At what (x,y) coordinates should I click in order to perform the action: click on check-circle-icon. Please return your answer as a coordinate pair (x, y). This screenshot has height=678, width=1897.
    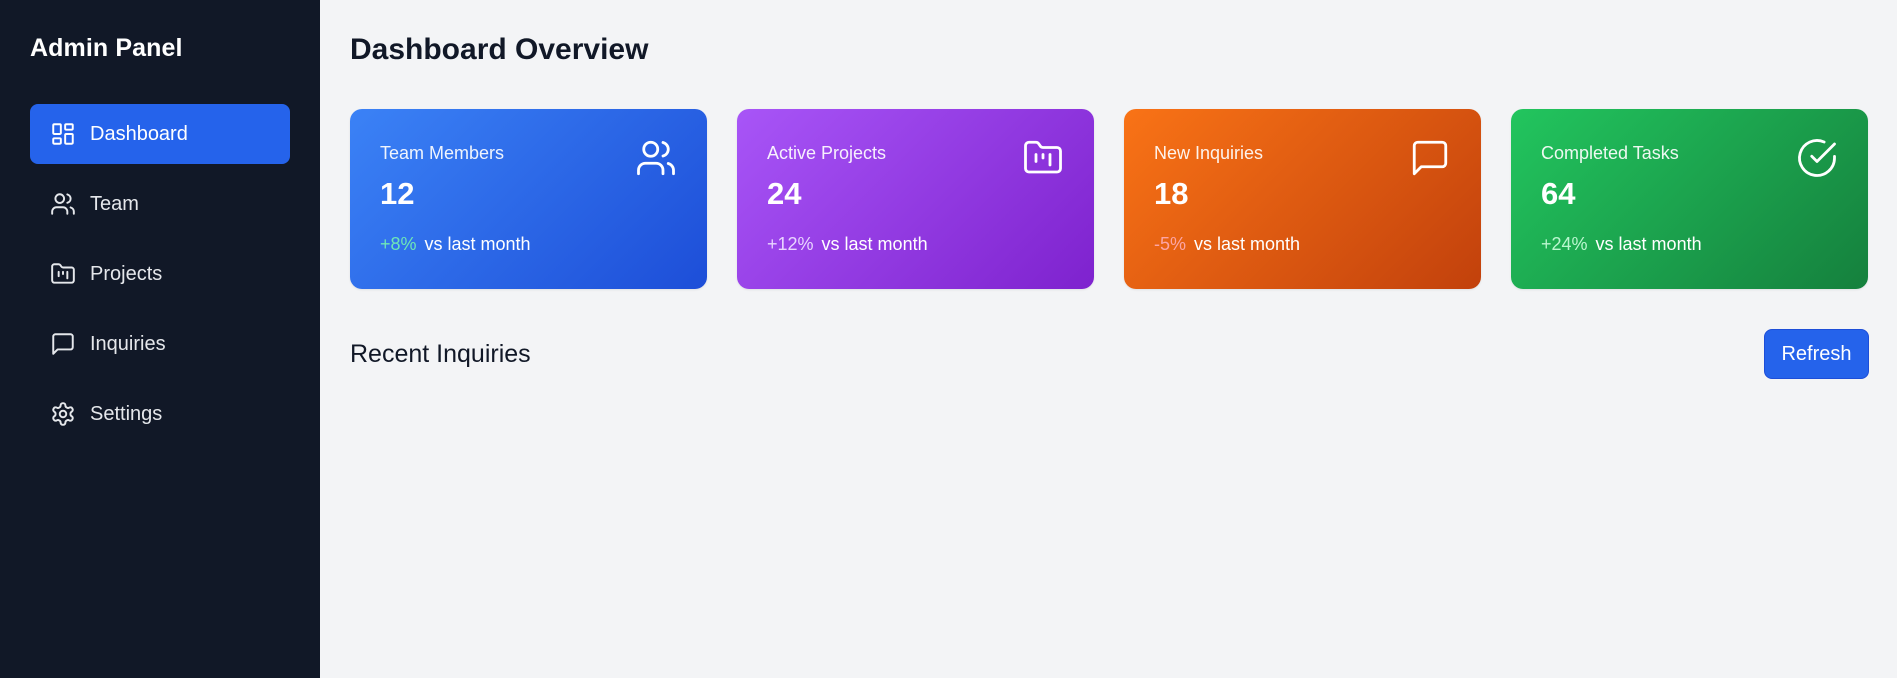
    Looking at the image, I should click on (1817, 158).